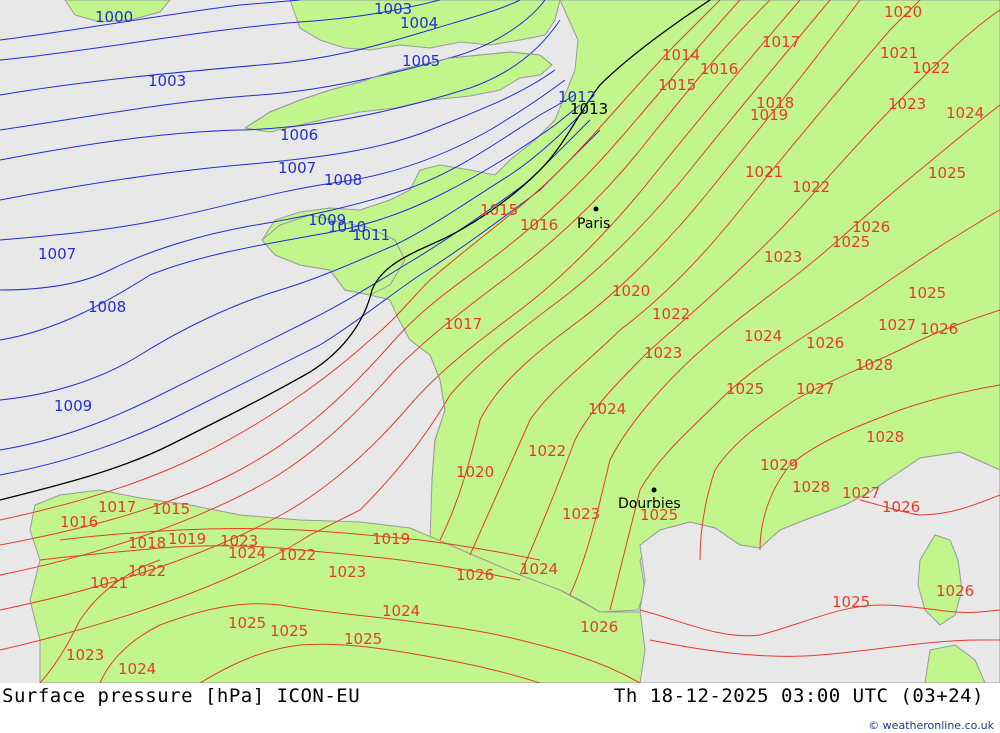  I want to click on city-label-dourbies: Dourbies, so click(649, 504).